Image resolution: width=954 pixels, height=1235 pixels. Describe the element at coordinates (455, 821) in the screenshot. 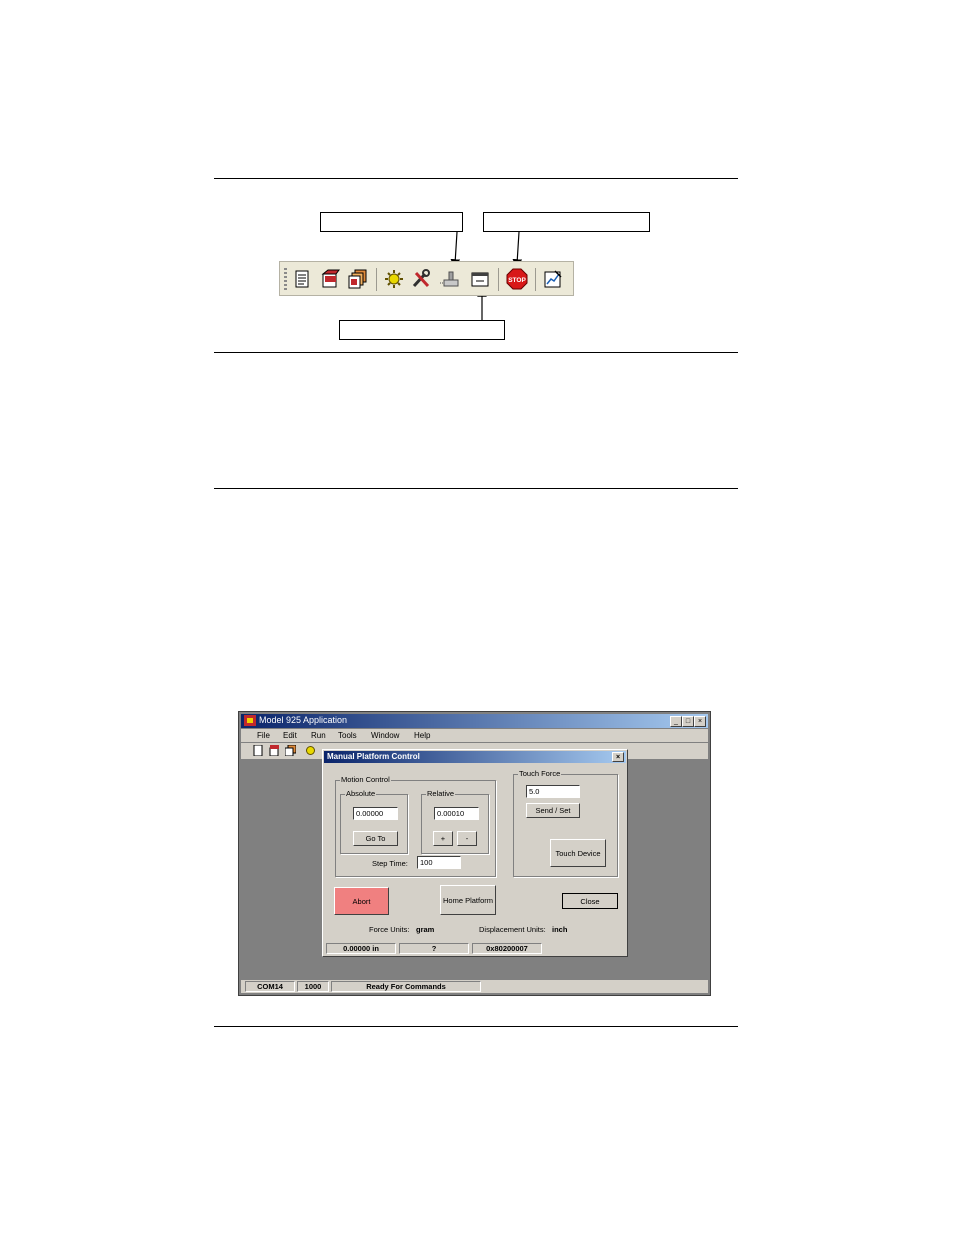

I see `relative-group: Relative 0.00010 + -` at that location.